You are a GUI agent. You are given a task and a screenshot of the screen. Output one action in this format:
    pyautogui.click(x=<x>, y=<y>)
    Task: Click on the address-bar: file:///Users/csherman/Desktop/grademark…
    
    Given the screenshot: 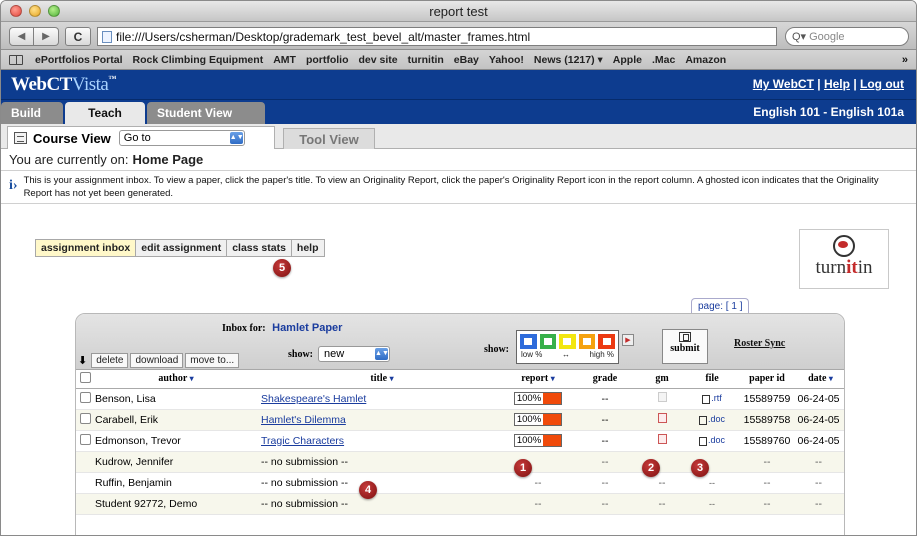 What is the action you would take?
    pyautogui.click(x=437, y=36)
    